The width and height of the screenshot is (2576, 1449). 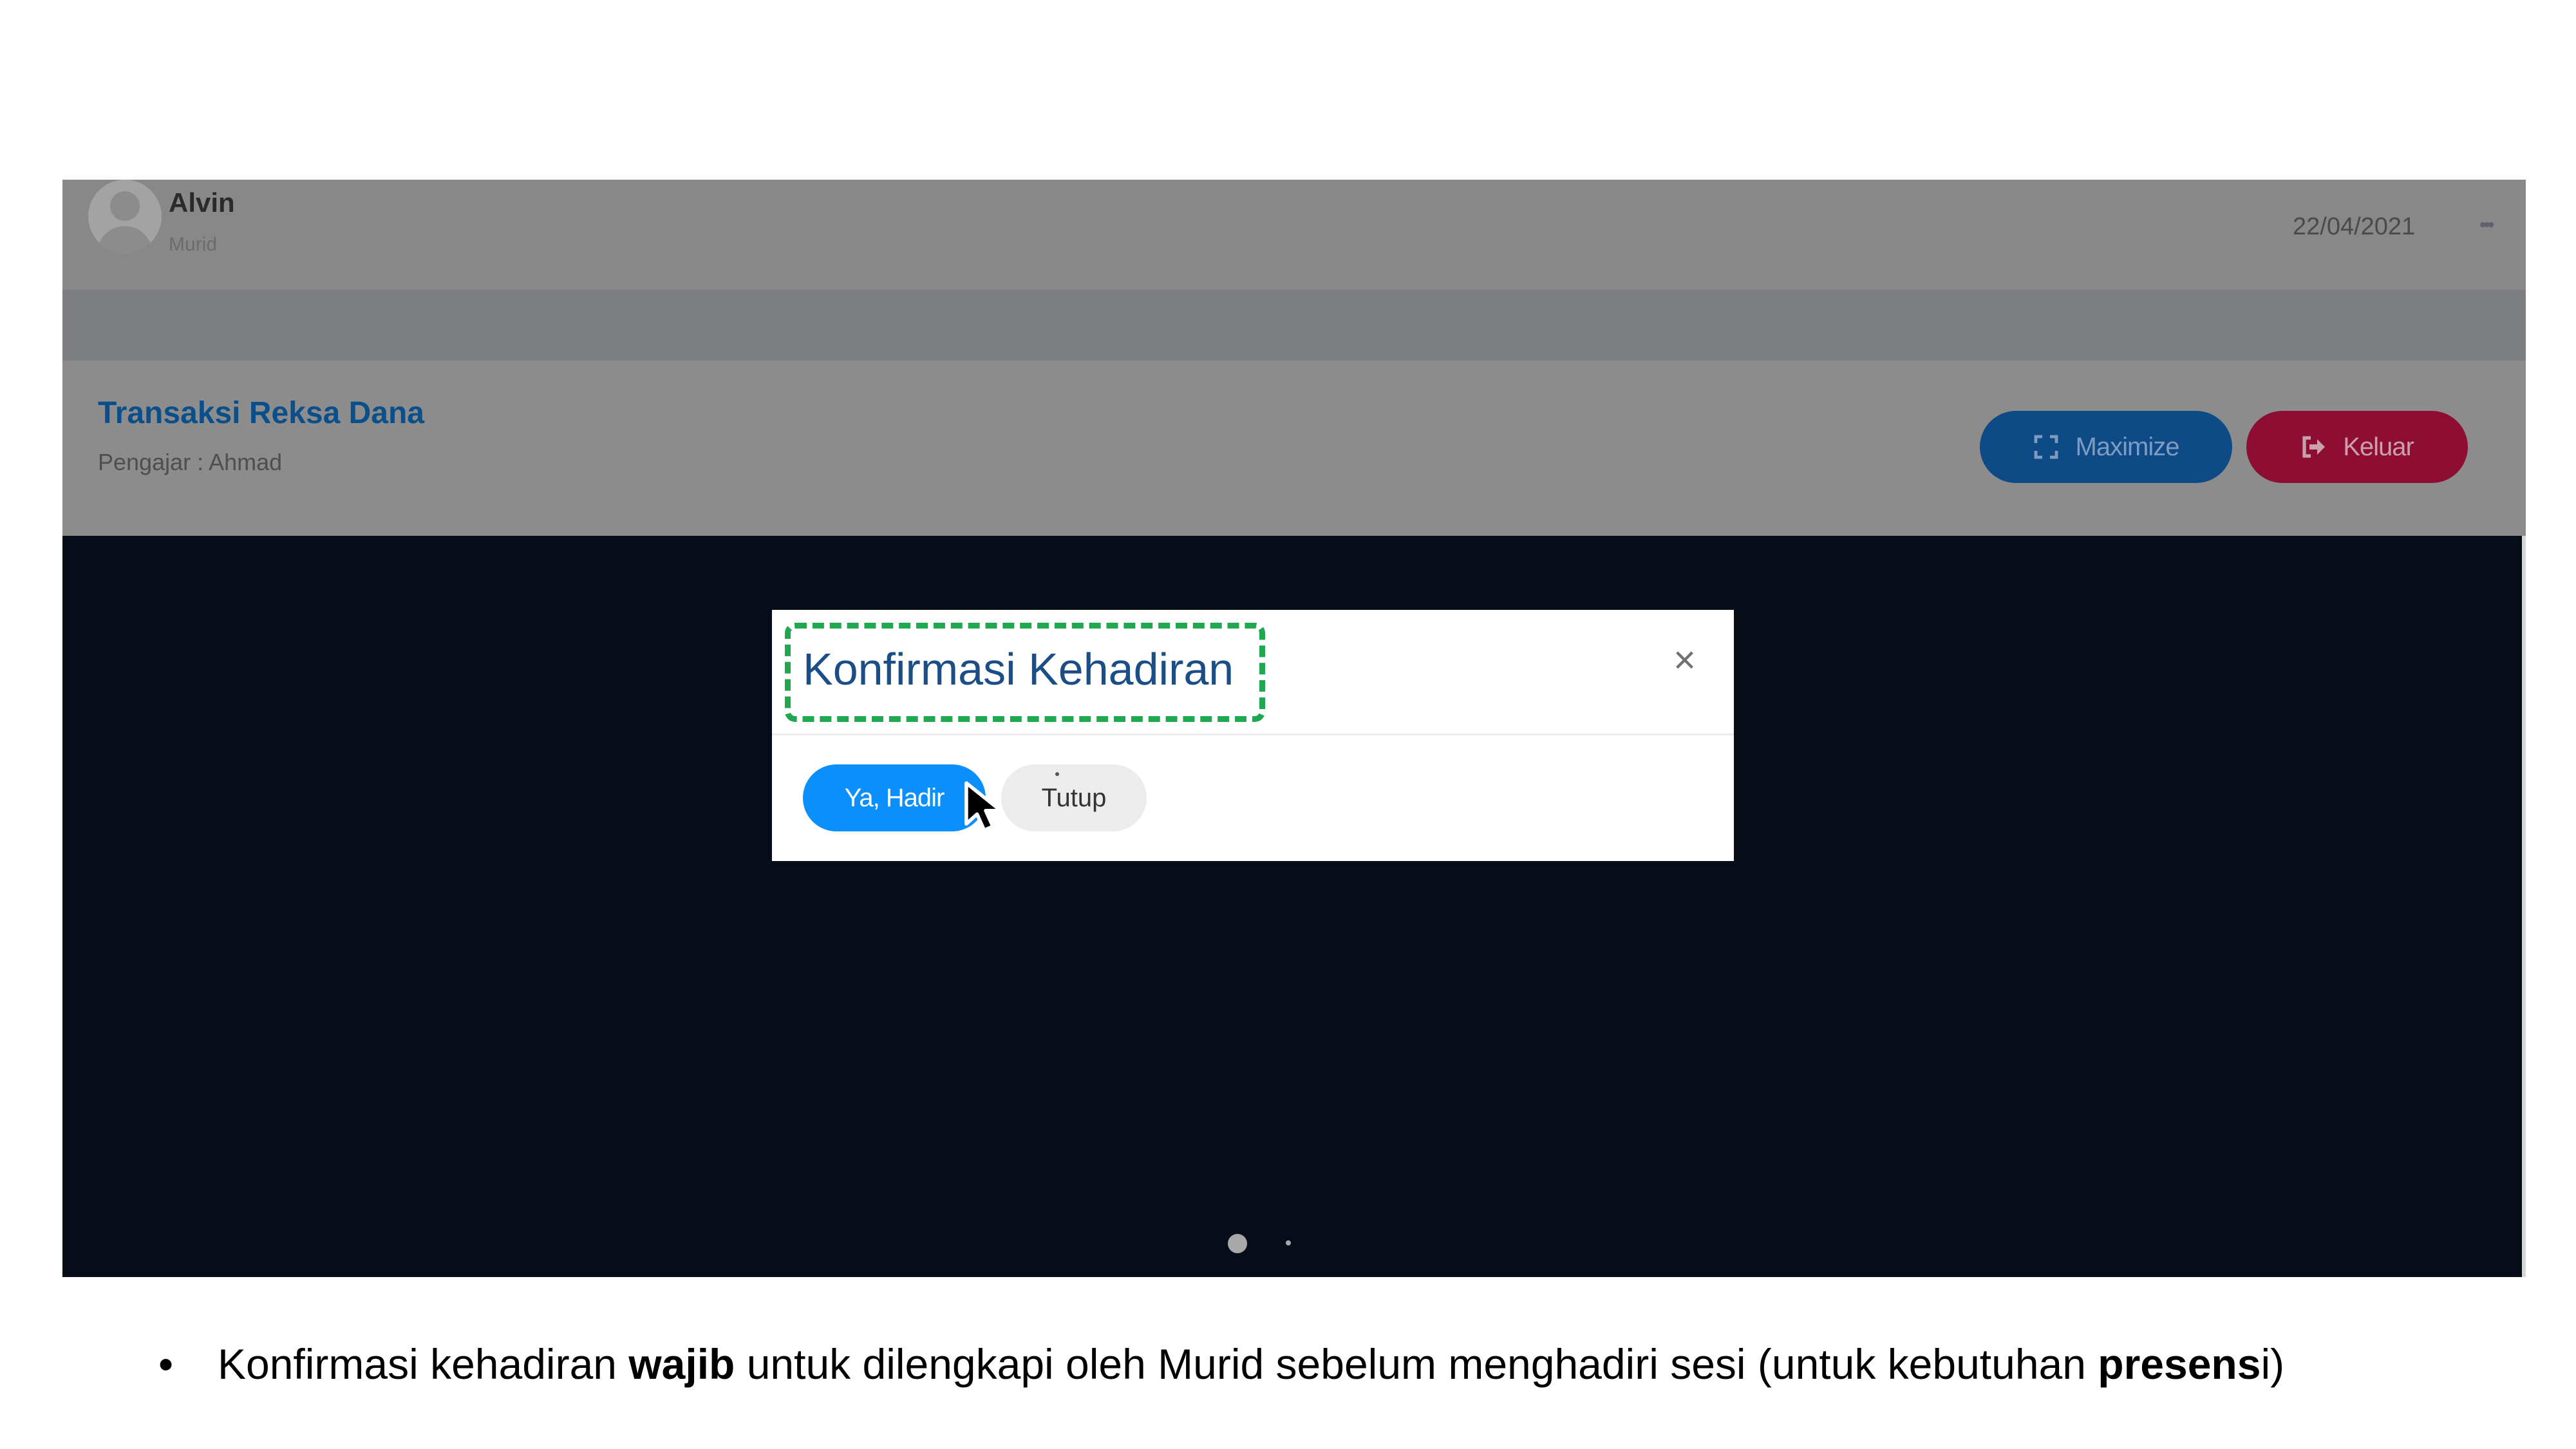 What do you see at coordinates (2524, 907) in the screenshot?
I see `stage-edge` at bounding box center [2524, 907].